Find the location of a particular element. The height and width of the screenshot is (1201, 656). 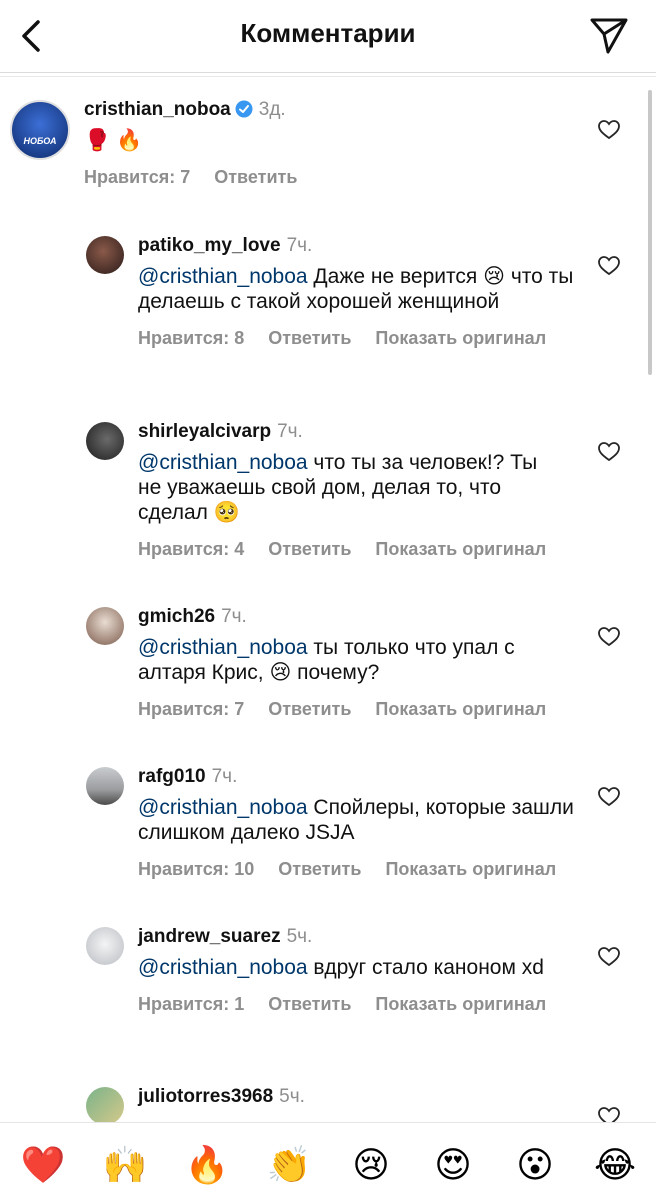

comment-meta: gmich26 7ч. is located at coordinates (358, 617).